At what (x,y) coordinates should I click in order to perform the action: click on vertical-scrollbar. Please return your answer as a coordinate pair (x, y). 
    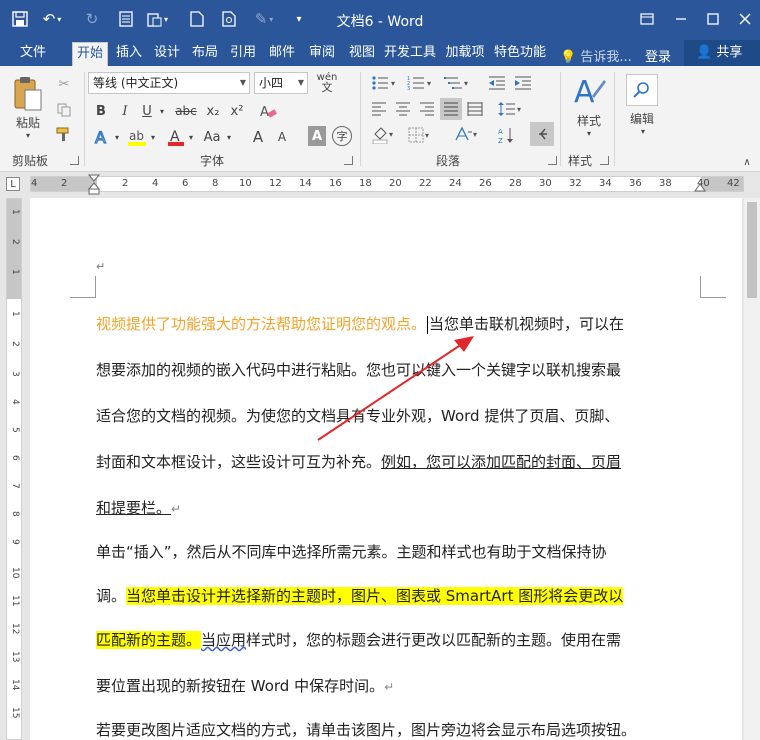
    Looking at the image, I should click on (752, 469).